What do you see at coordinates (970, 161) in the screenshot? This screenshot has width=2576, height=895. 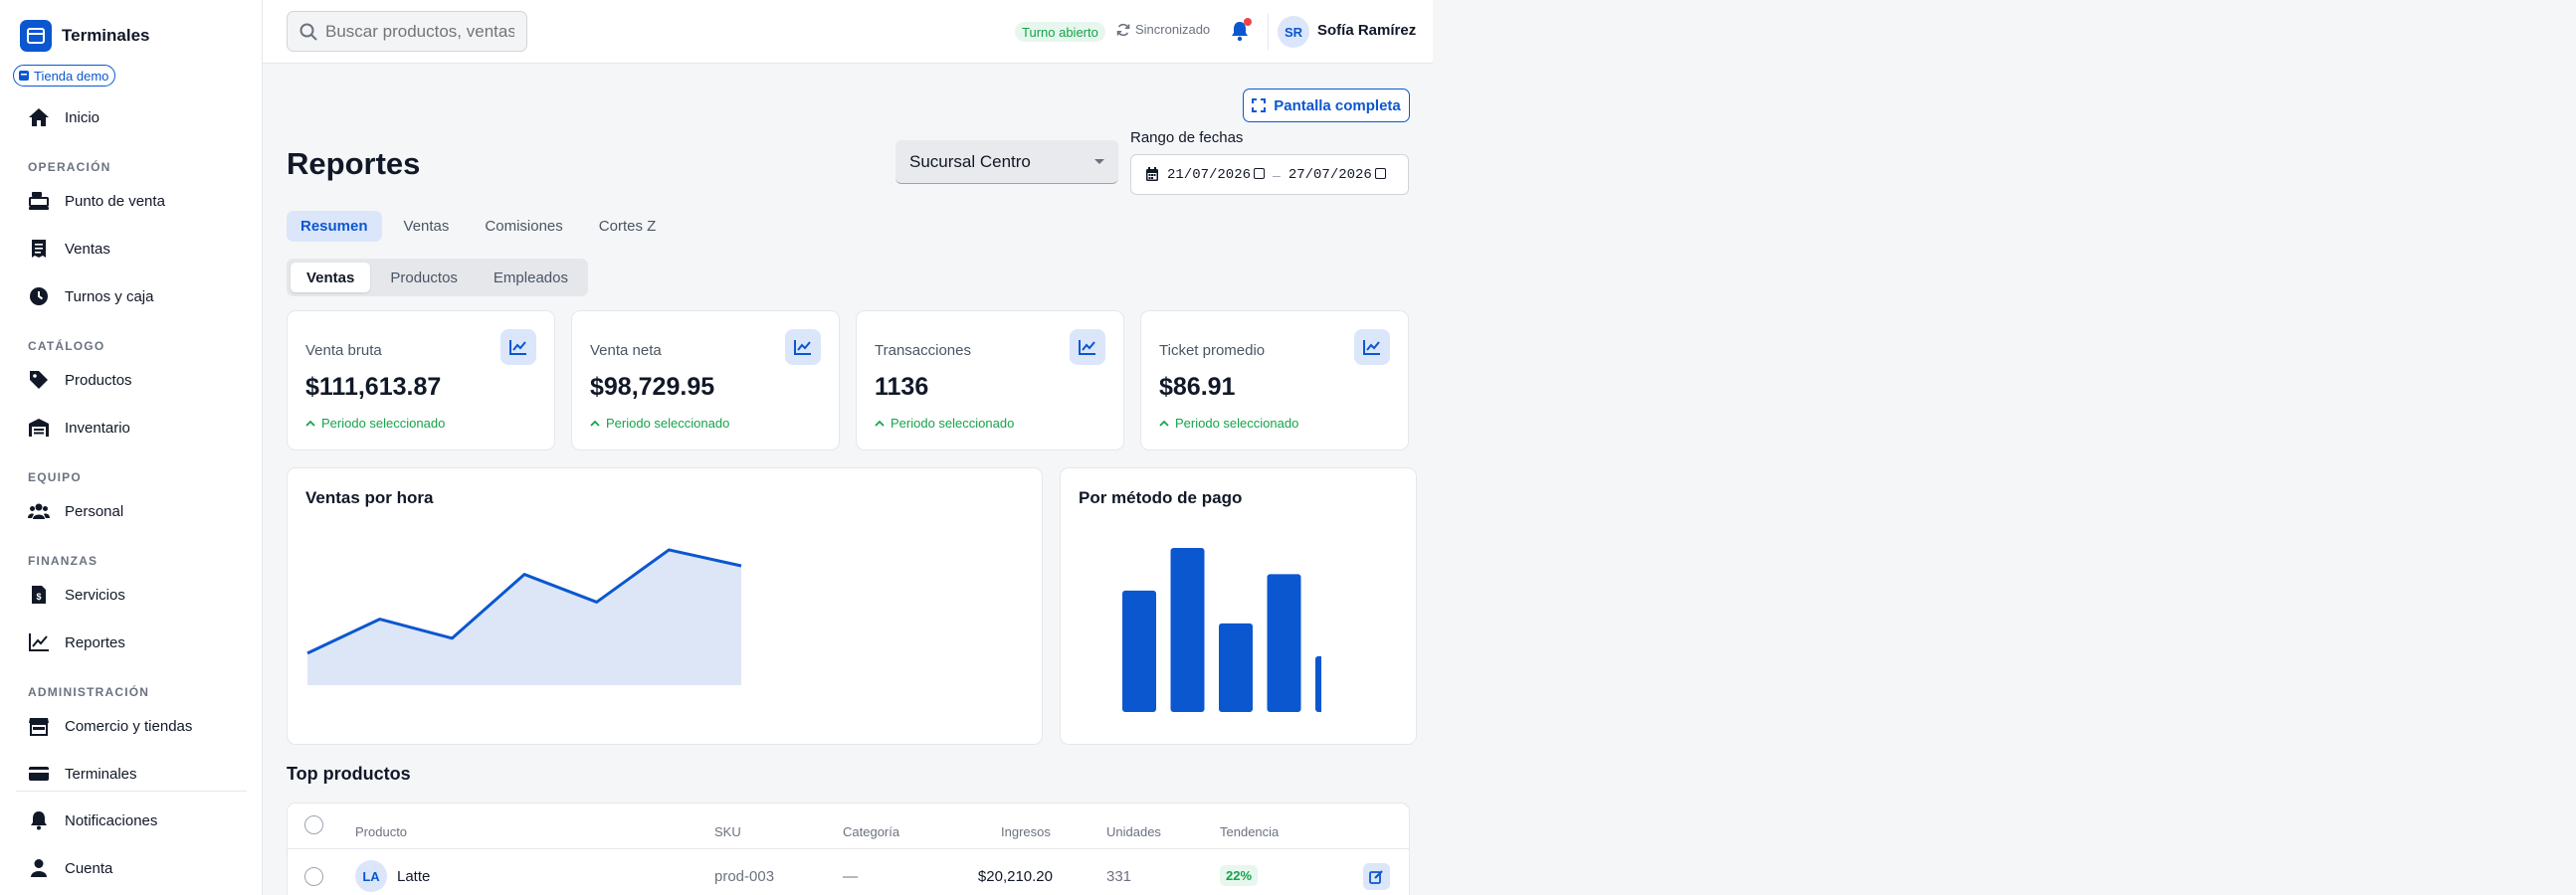 I see `branch-select-value: Sucursal Centro` at bounding box center [970, 161].